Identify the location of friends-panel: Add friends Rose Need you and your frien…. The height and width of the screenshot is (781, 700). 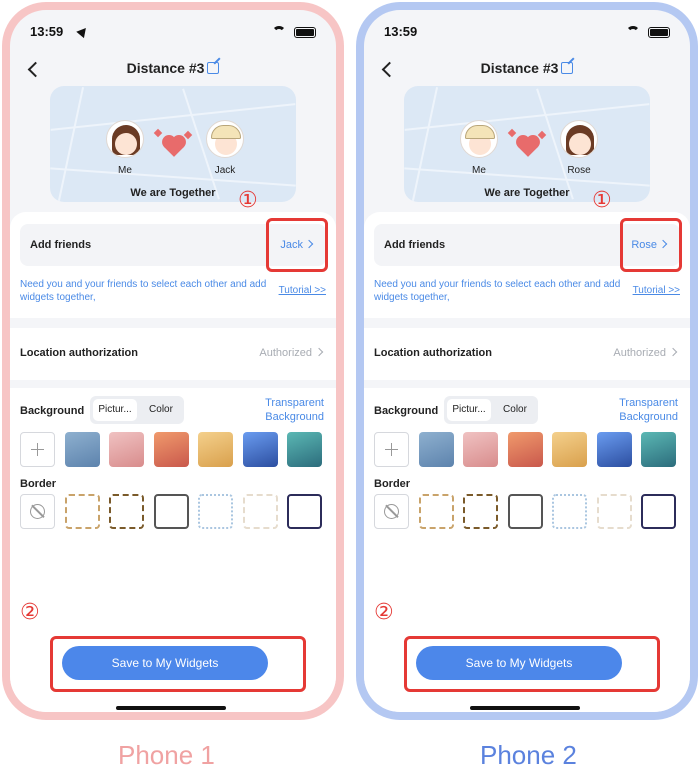
(527, 265).